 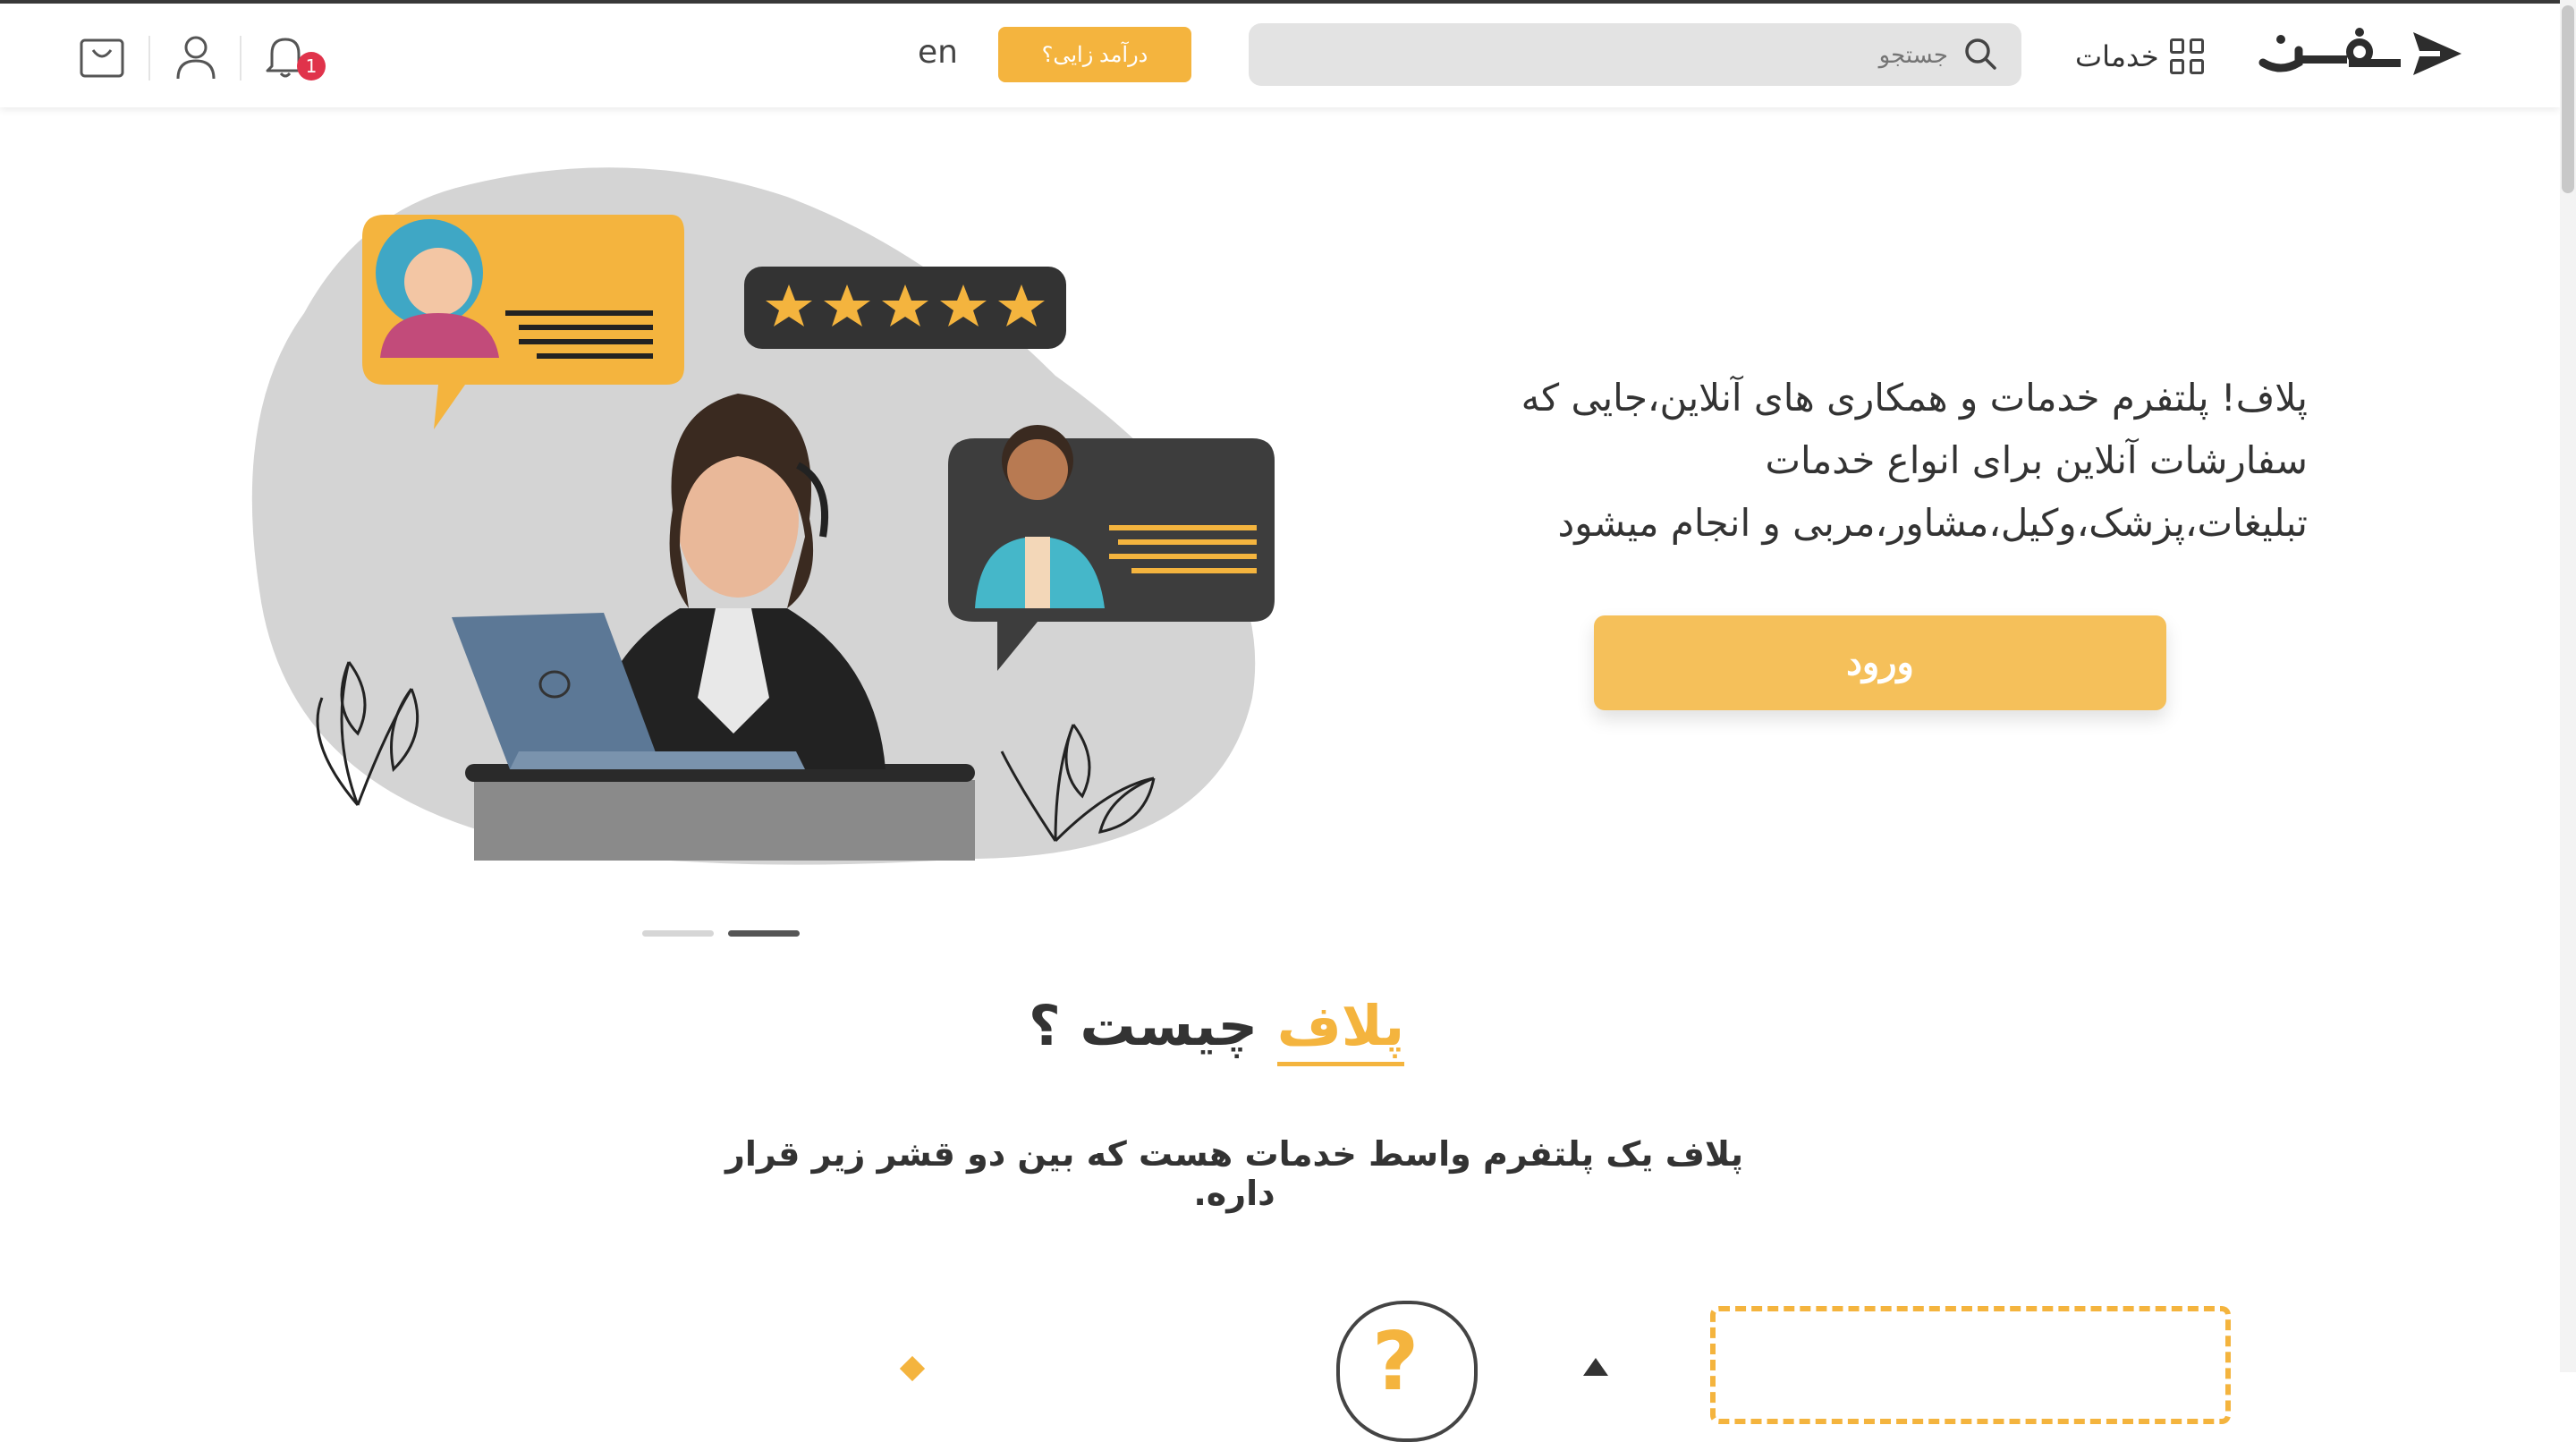 What do you see at coordinates (1595, 1367) in the screenshot?
I see `arrow-icon` at bounding box center [1595, 1367].